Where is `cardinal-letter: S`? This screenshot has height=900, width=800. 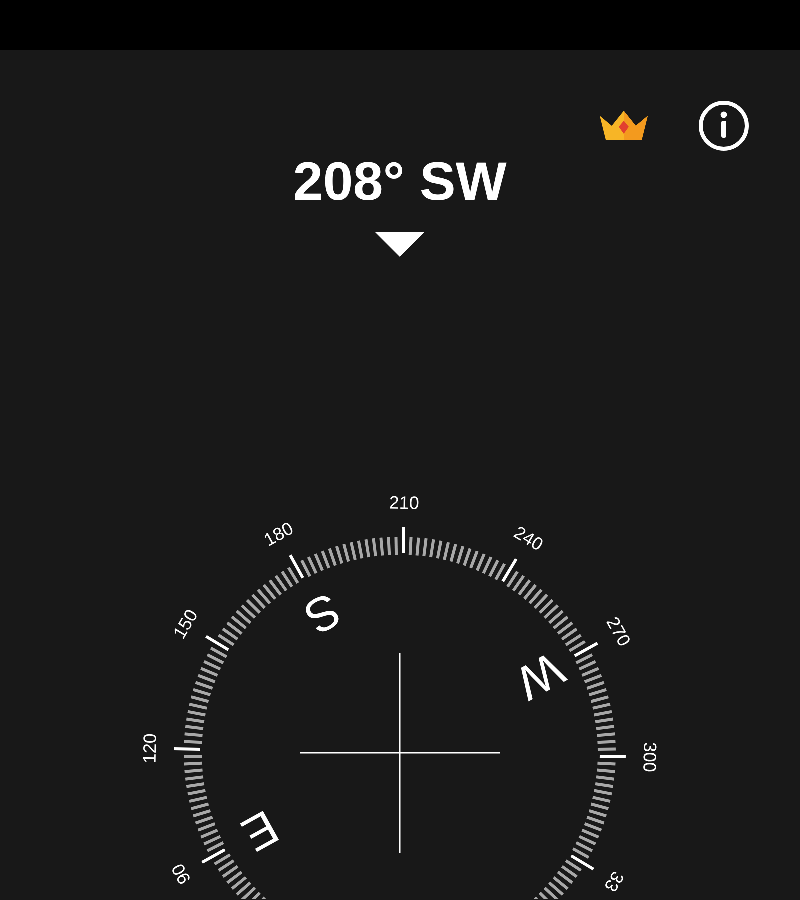
cardinal-letter: S is located at coordinates (323, 613).